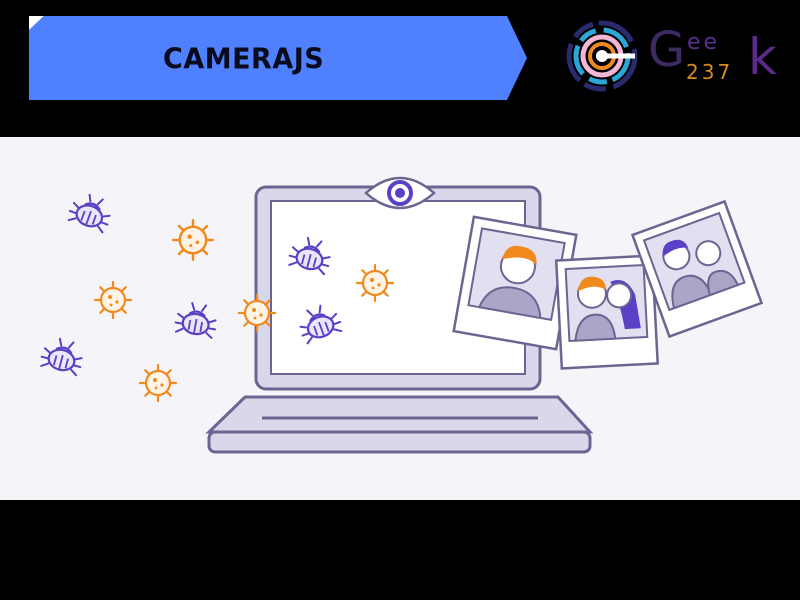  What do you see at coordinates (710, 72) in the screenshot?
I see `logo-digits: 237` at bounding box center [710, 72].